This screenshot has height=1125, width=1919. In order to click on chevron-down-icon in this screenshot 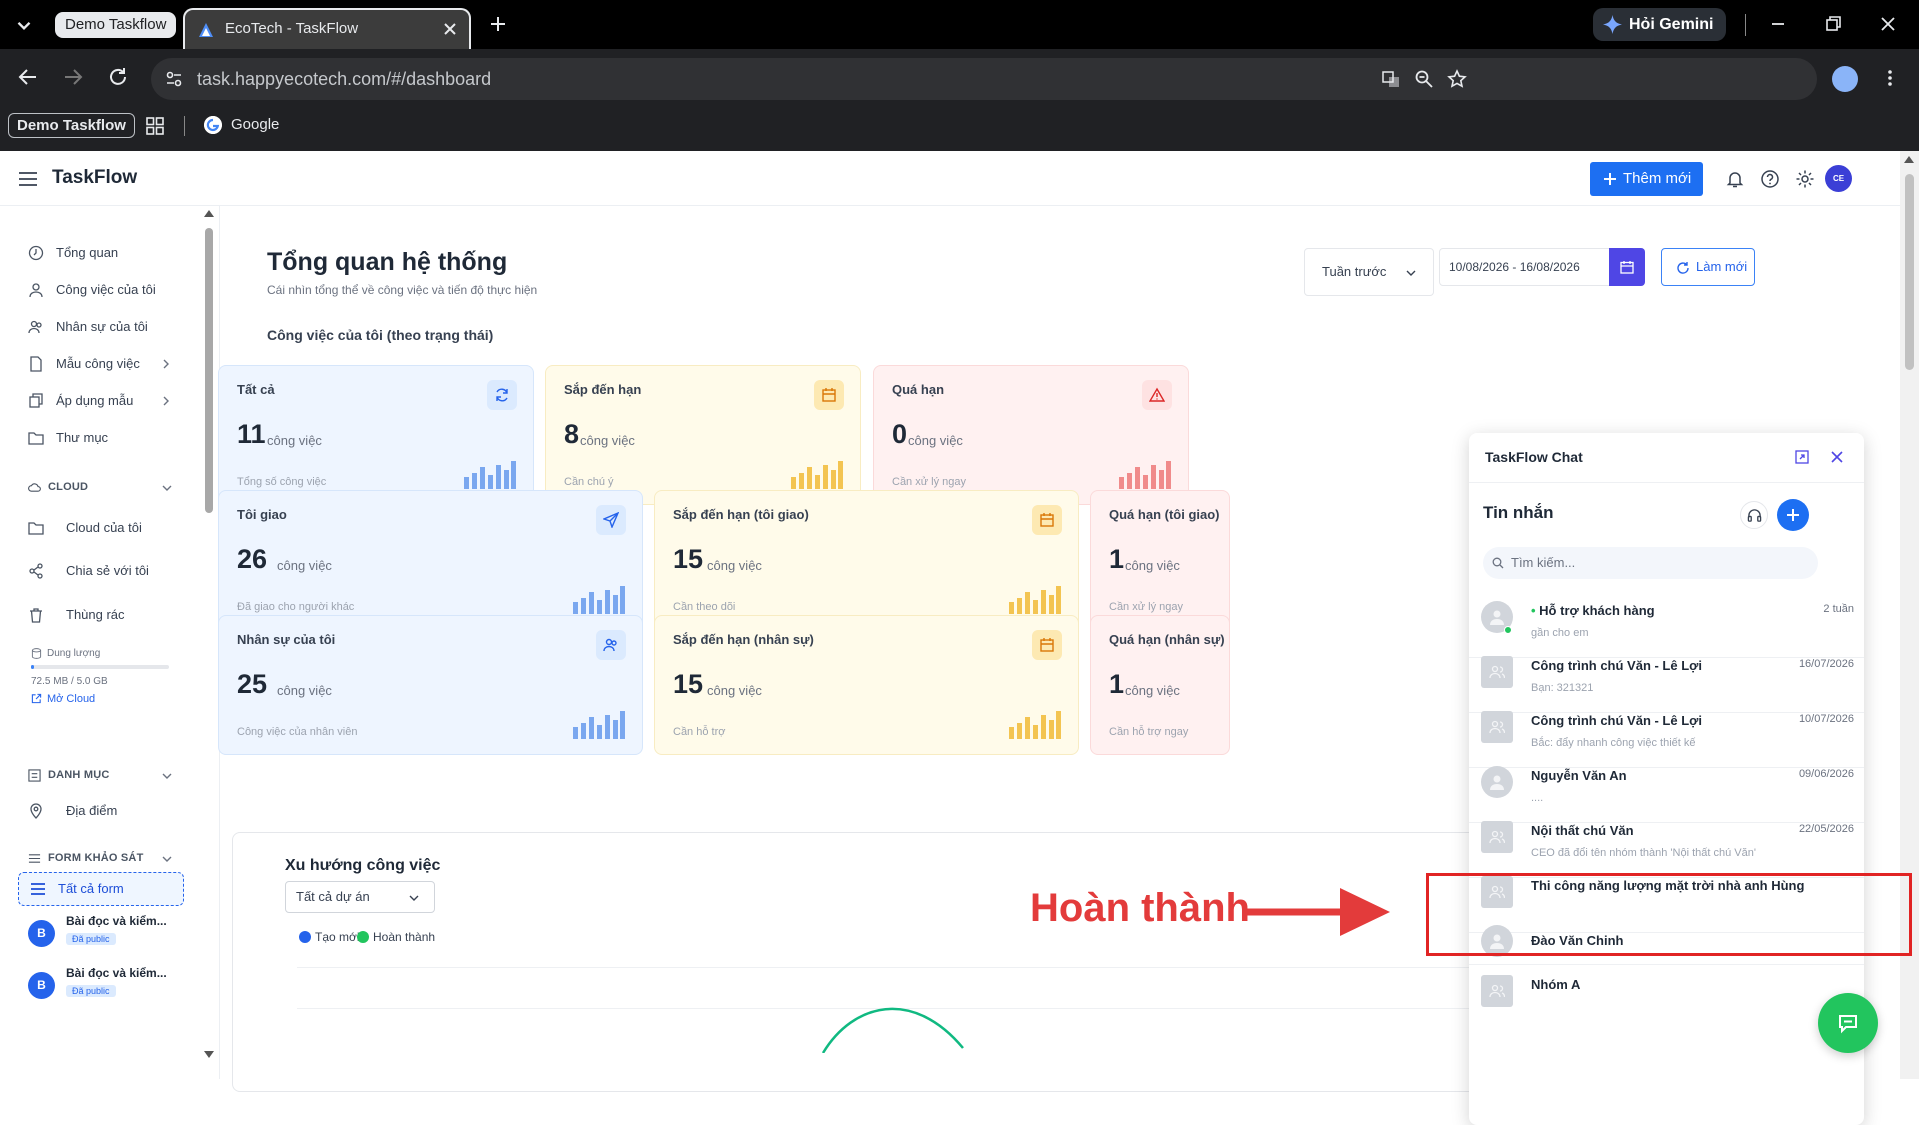, I will do `click(167, 488)`.